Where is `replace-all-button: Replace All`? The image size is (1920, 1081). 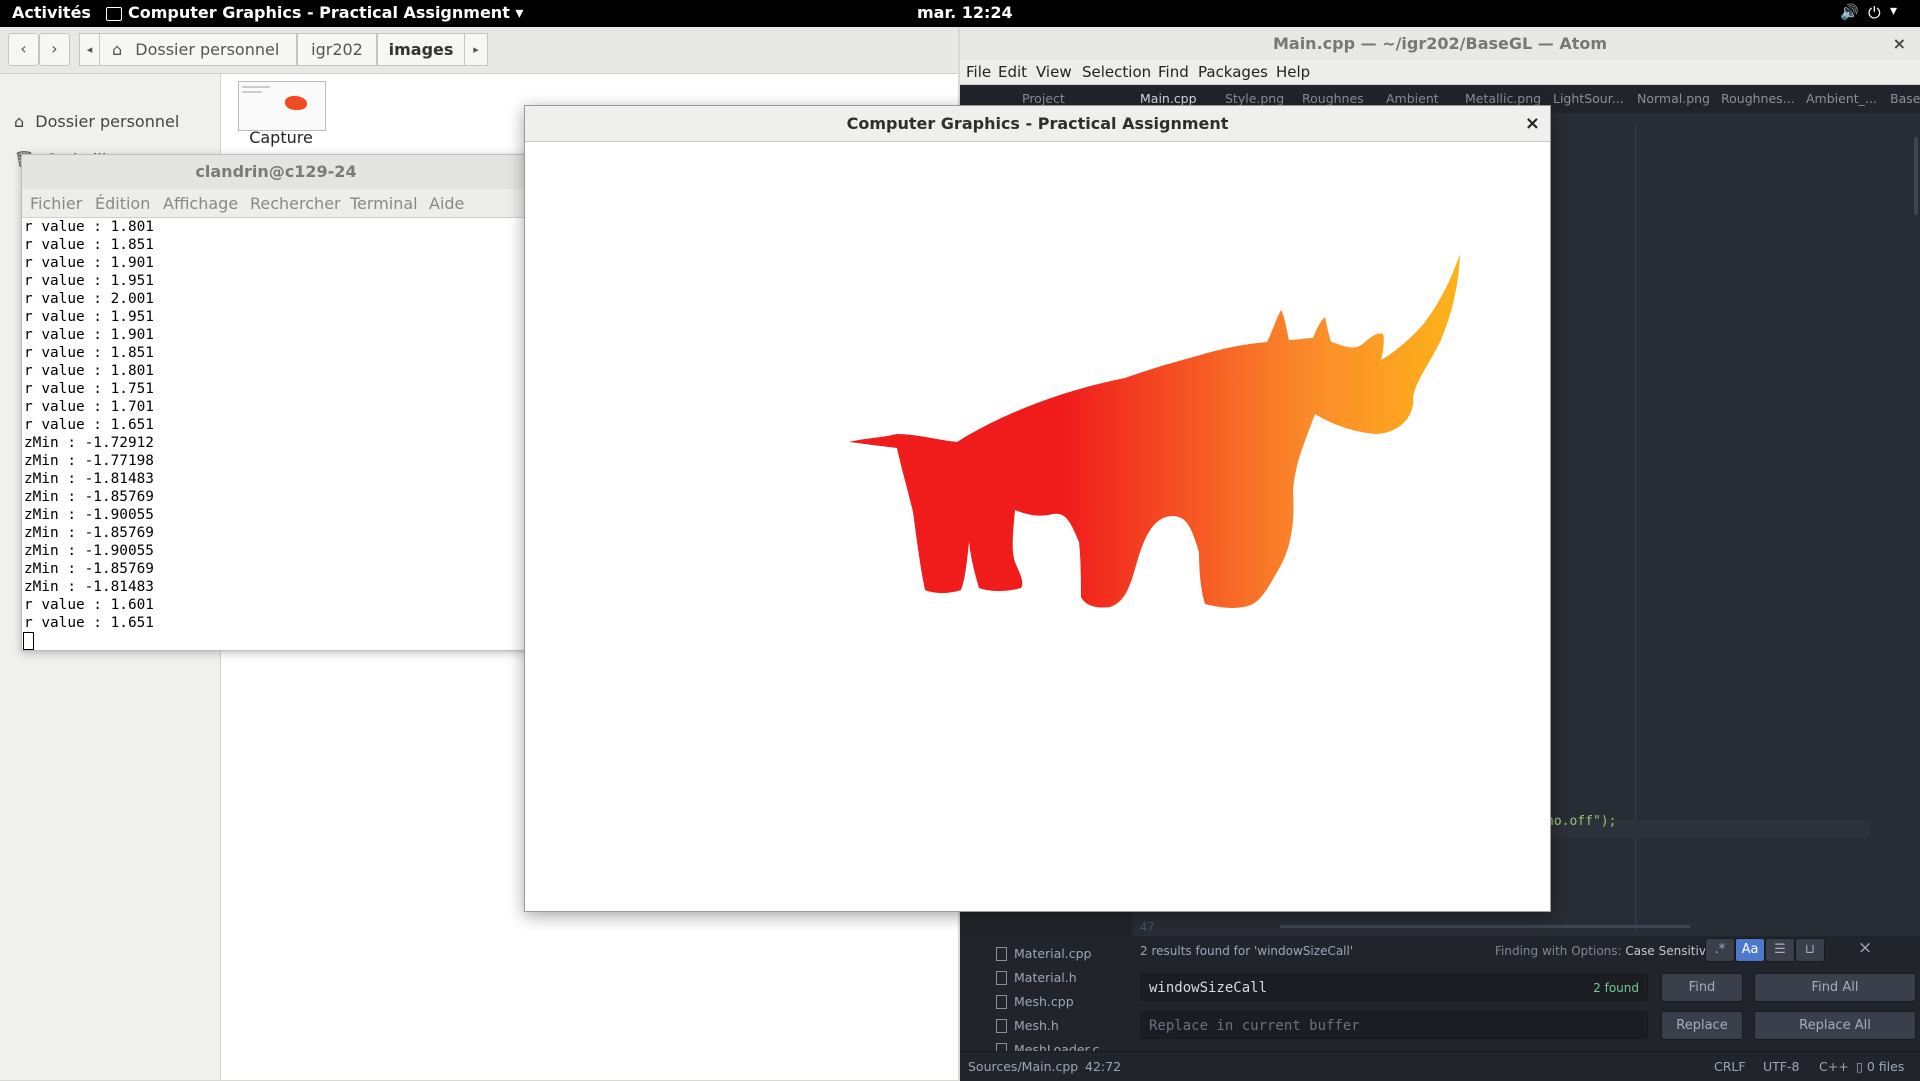
replace-all-button: Replace All is located at coordinates (1835, 1025).